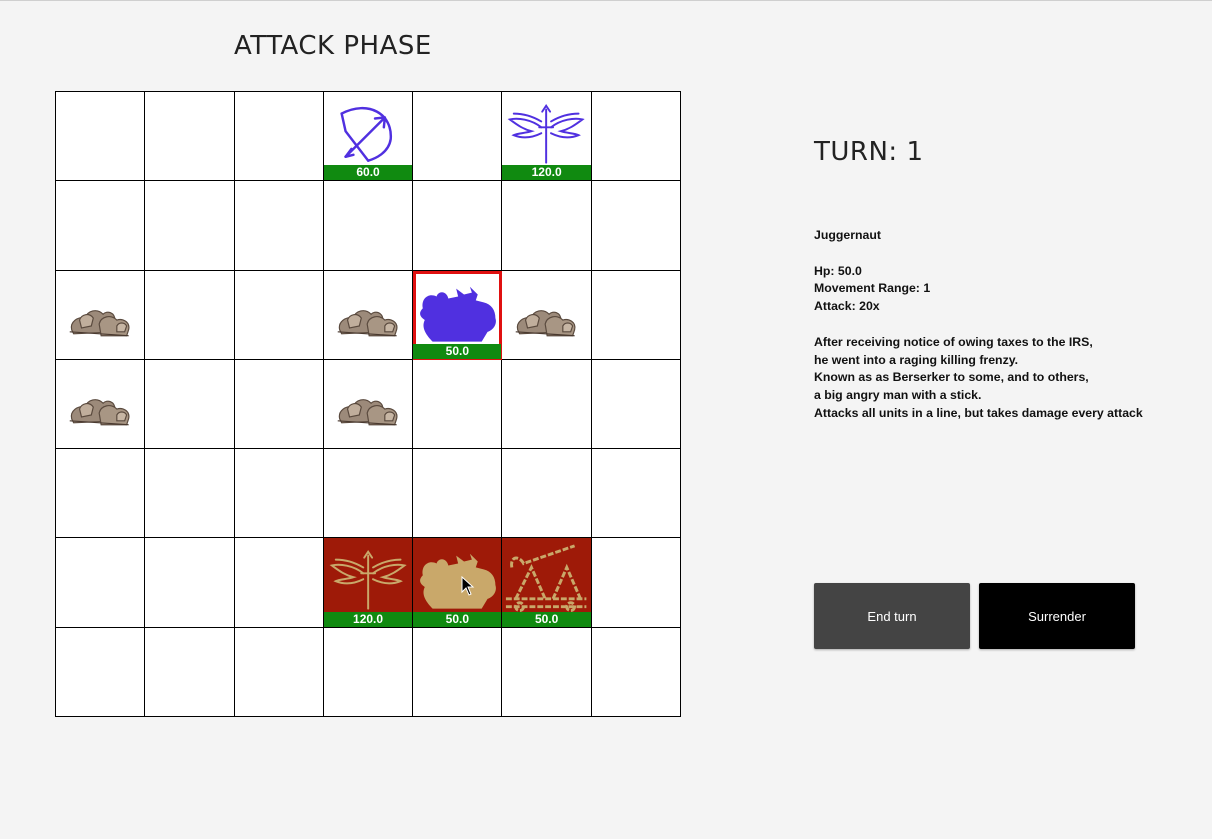 The width and height of the screenshot is (1212, 839). Describe the element at coordinates (838, 270) in the screenshot. I see `unit-hp: Hp: 50.0` at that location.